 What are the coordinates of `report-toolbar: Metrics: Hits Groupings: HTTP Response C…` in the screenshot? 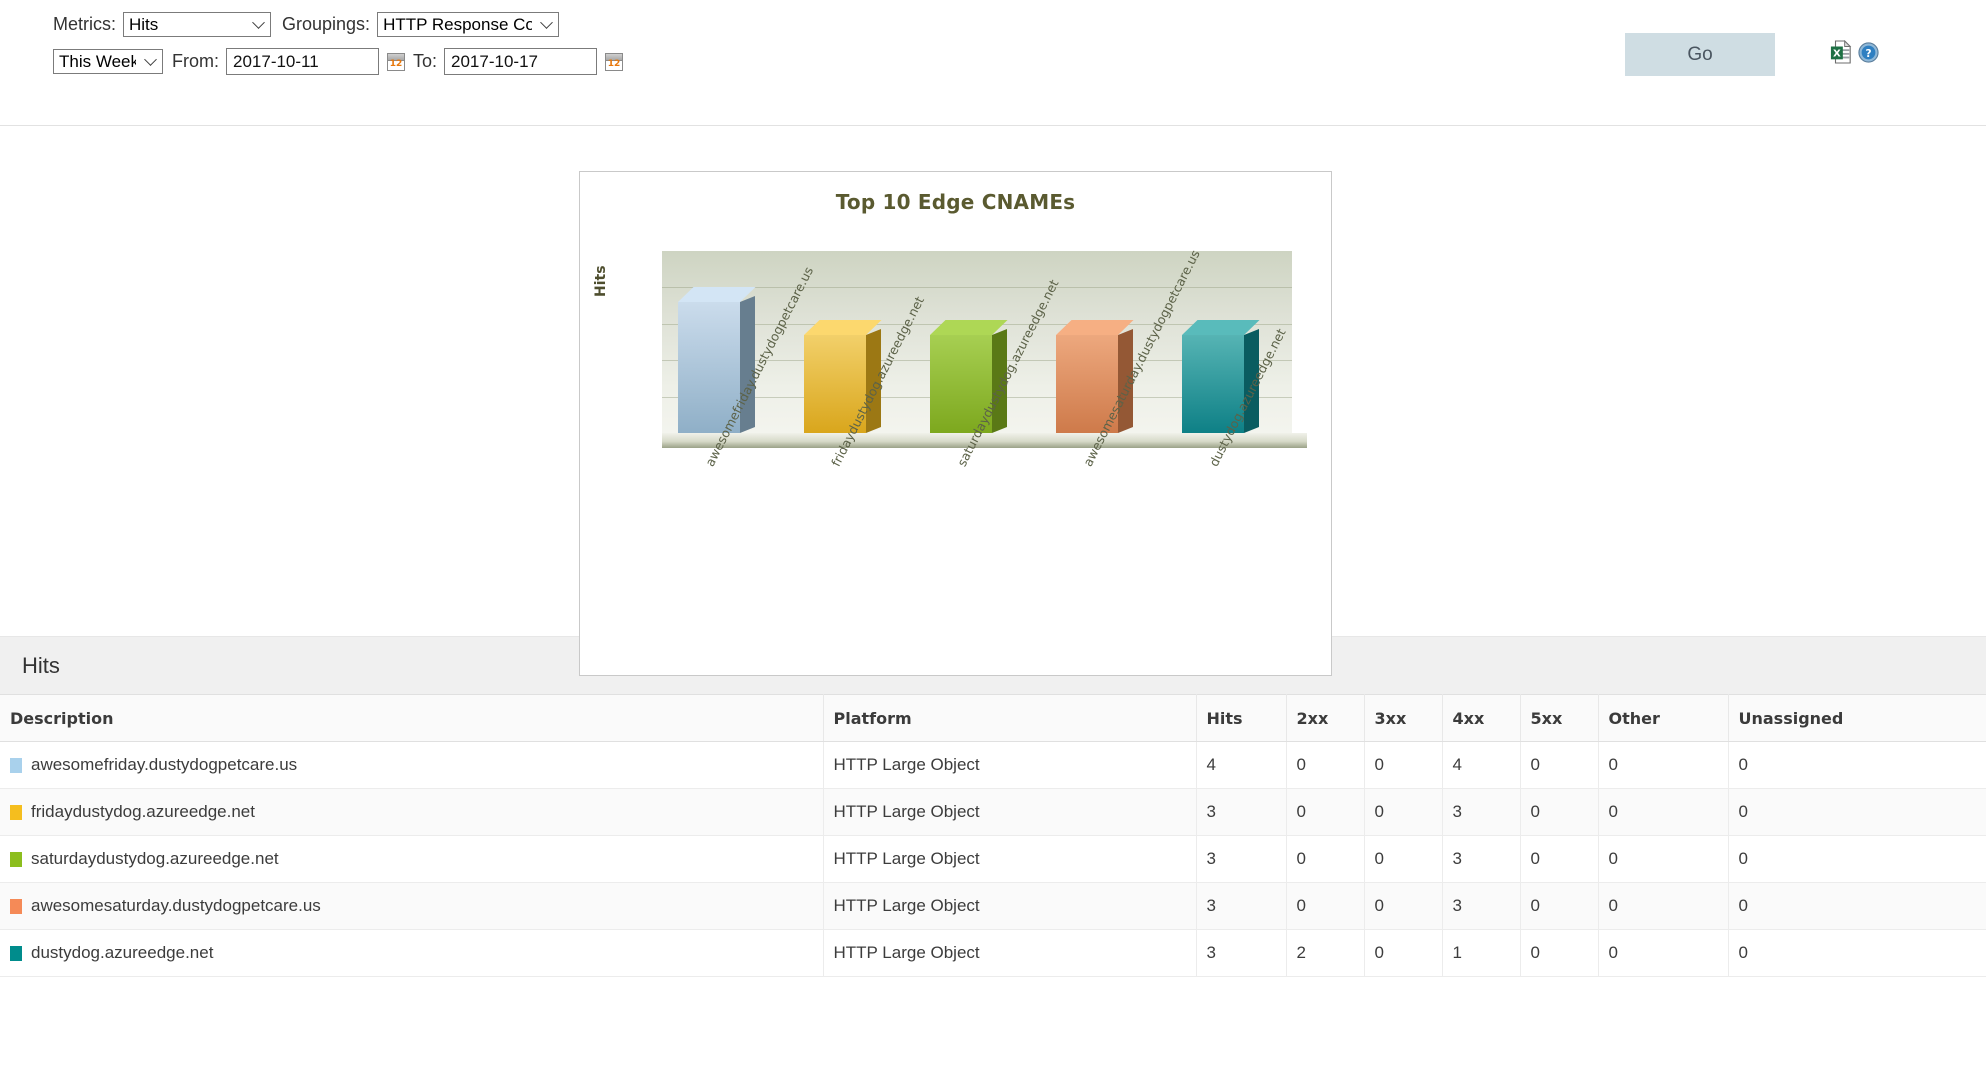 It's located at (993, 63).